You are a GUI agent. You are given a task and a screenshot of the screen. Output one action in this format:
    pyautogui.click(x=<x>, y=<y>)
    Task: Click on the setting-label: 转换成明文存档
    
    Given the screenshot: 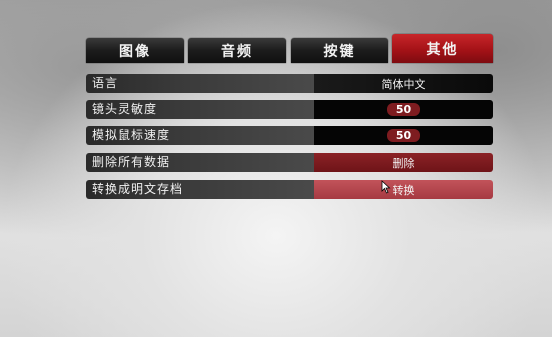 What is the action you would take?
    pyautogui.click(x=201, y=189)
    